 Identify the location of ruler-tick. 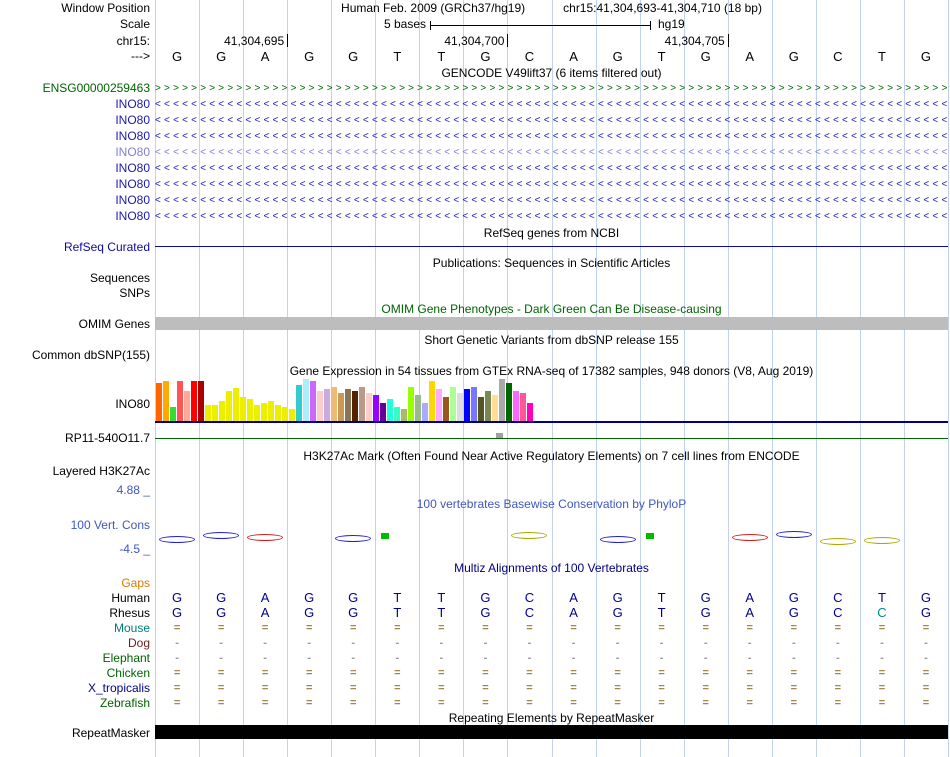
(728, 40).